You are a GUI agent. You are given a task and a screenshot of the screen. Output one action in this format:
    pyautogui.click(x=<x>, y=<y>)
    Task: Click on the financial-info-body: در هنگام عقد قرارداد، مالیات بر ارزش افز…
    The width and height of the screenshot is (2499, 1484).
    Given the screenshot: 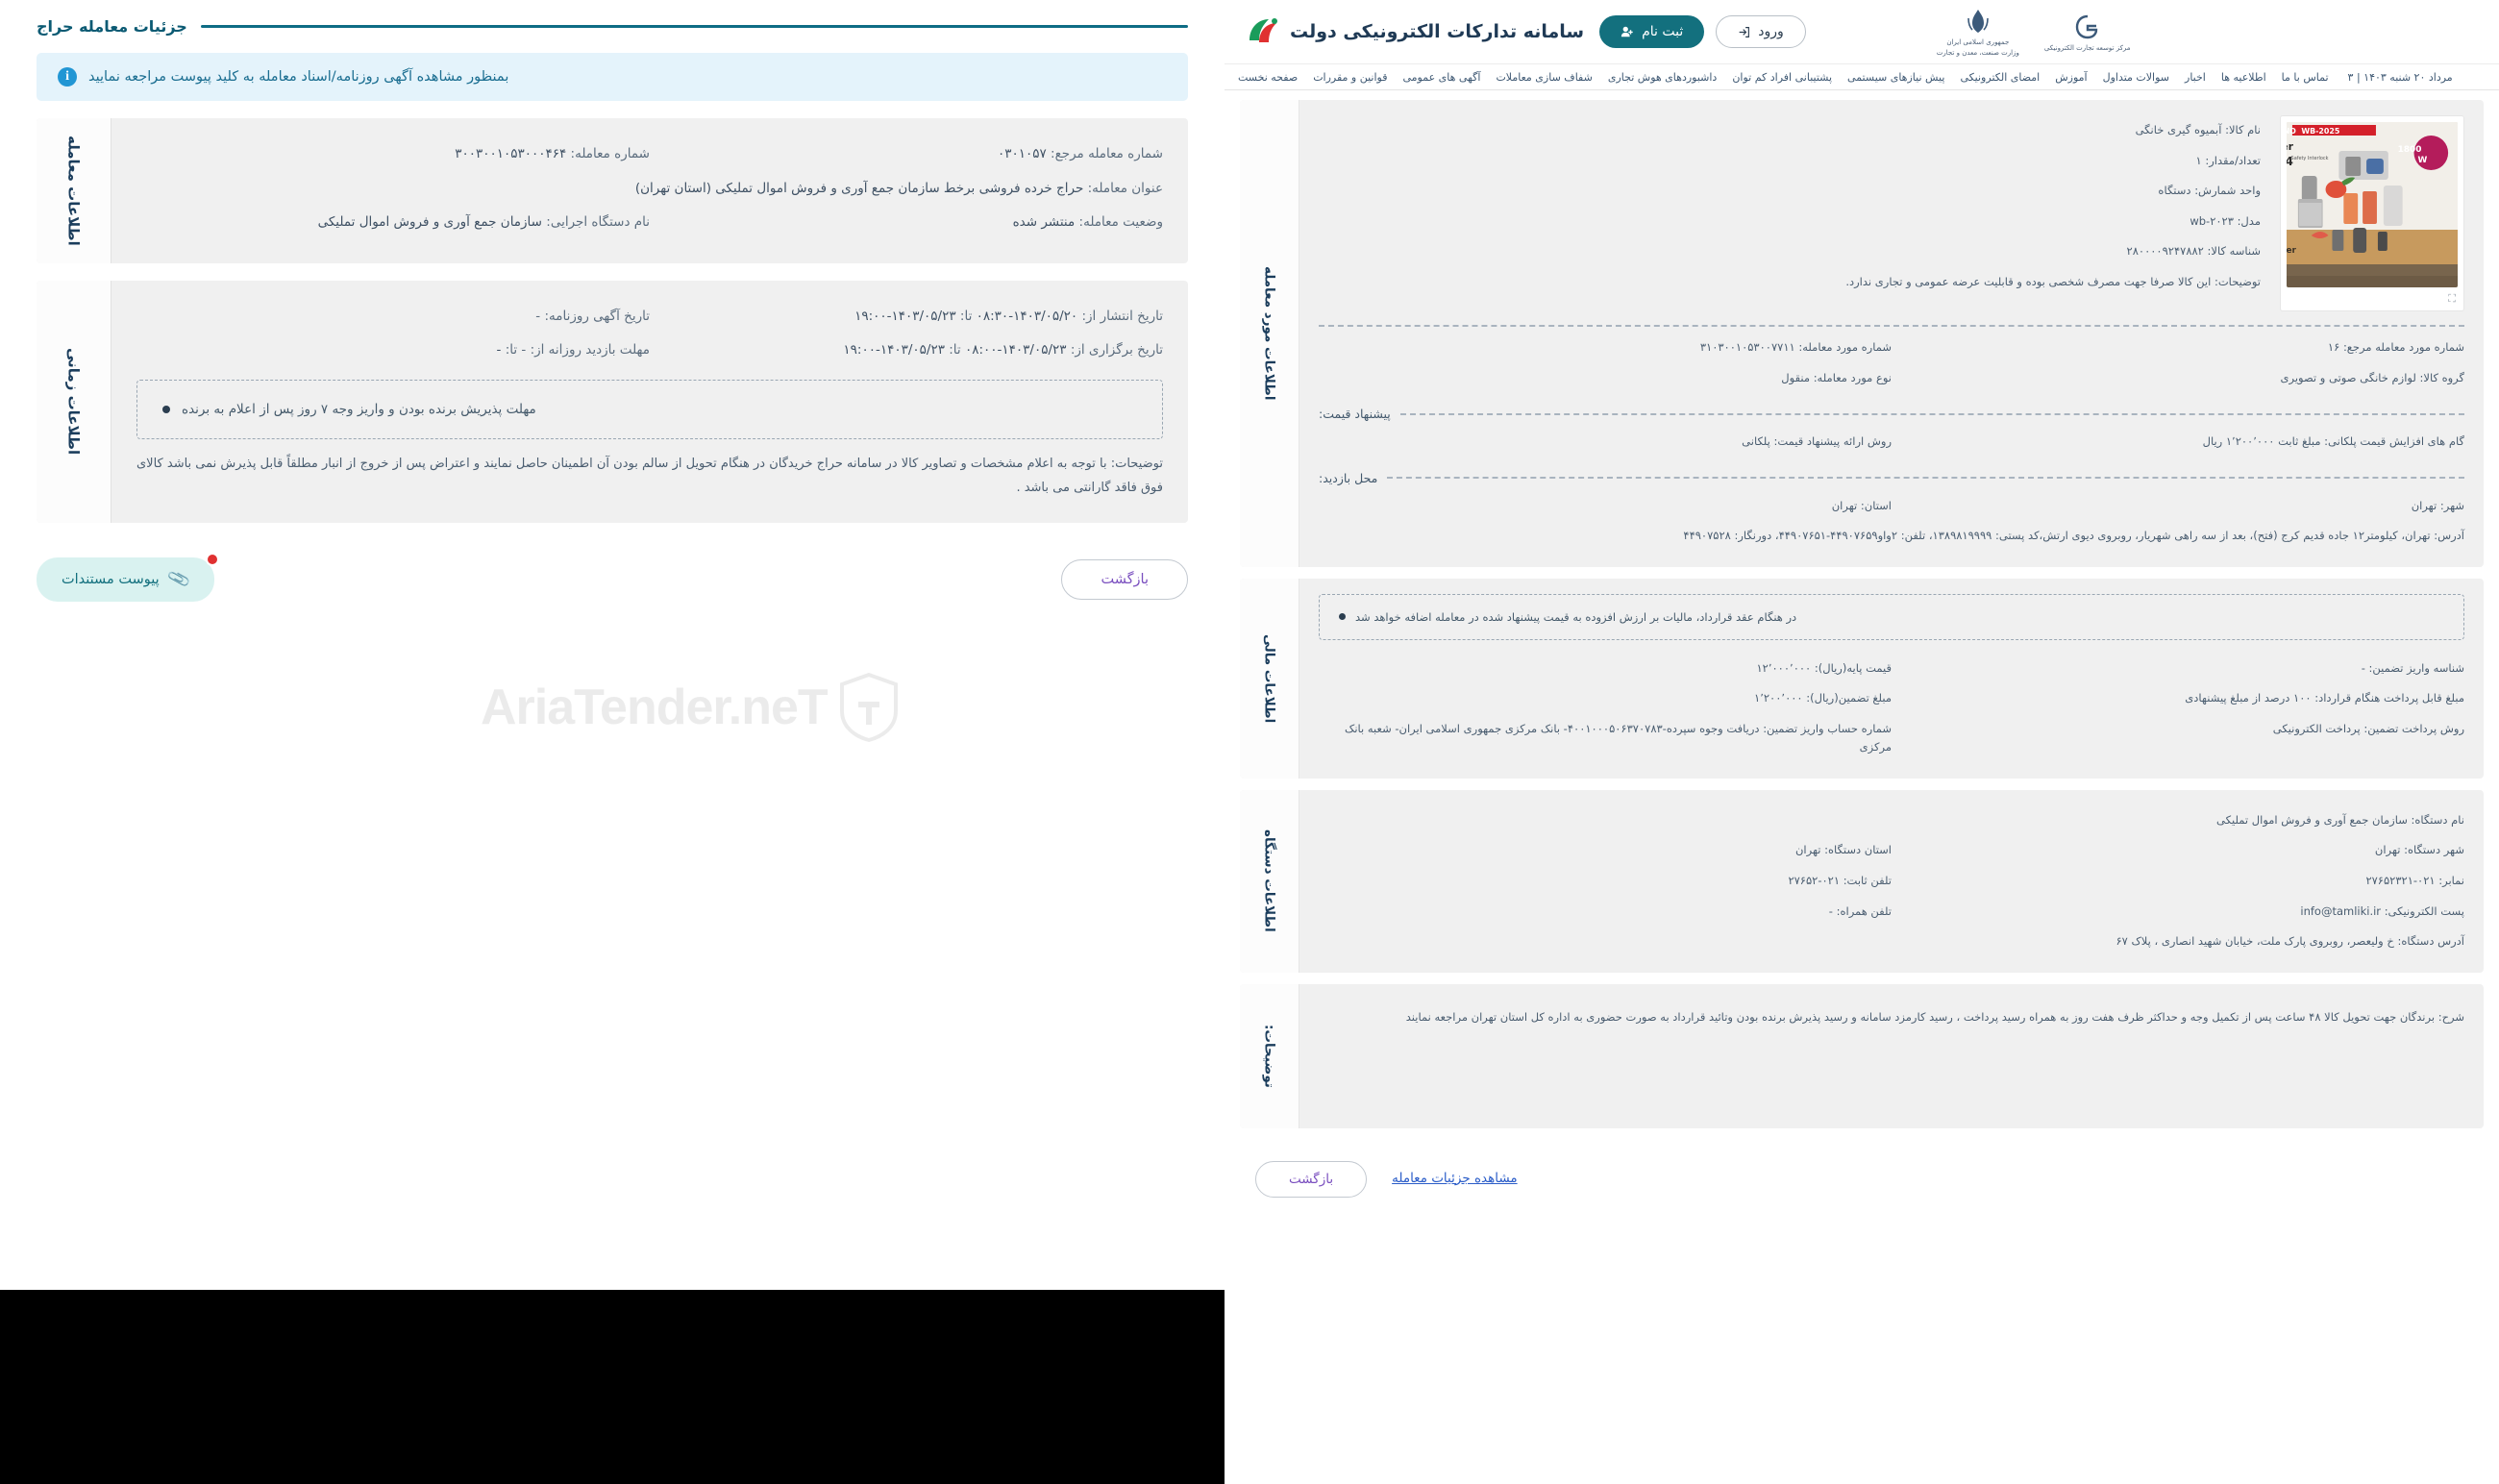 What is the action you would take?
    pyautogui.click(x=1892, y=679)
    